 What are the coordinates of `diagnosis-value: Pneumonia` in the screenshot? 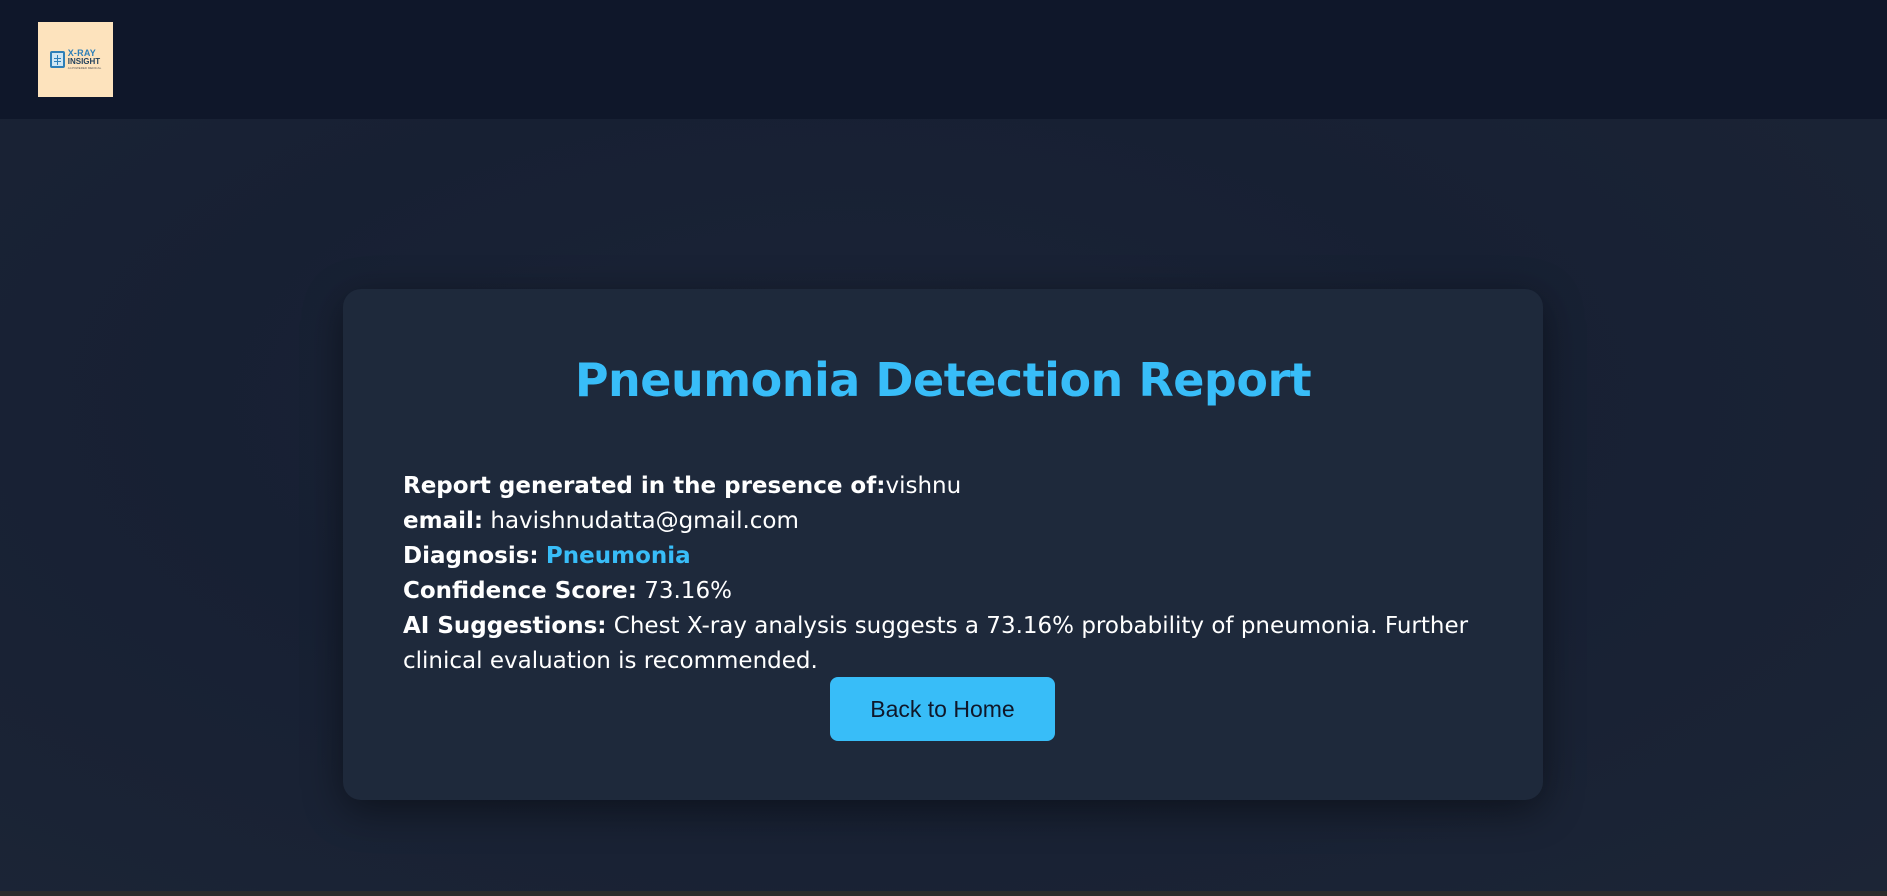 It's located at (618, 556).